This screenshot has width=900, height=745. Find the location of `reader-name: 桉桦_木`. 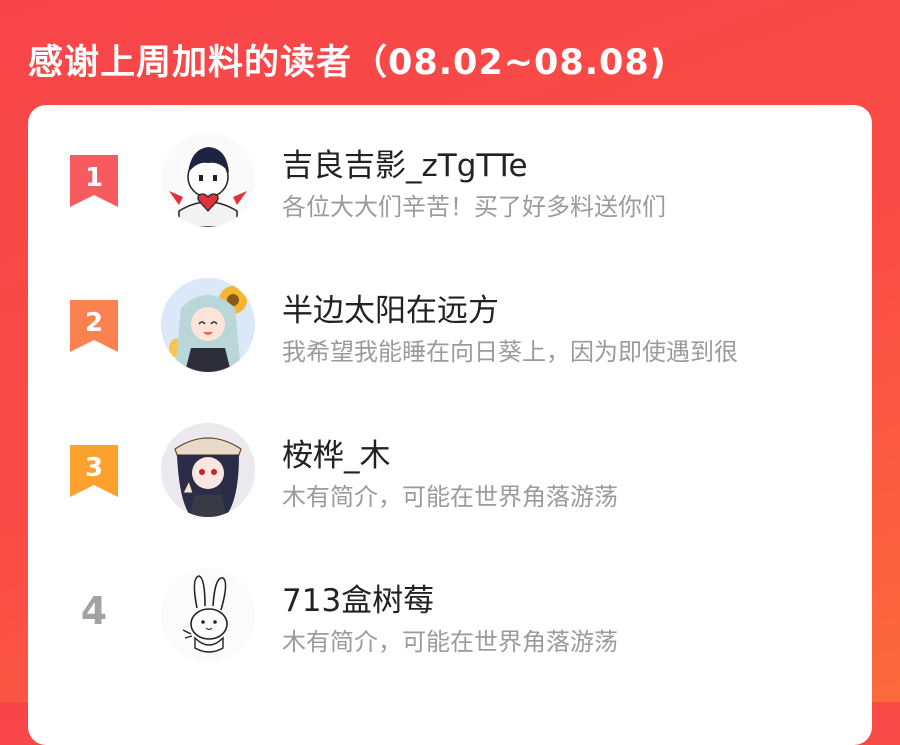

reader-name: 桉桦_木 is located at coordinates (336, 452).